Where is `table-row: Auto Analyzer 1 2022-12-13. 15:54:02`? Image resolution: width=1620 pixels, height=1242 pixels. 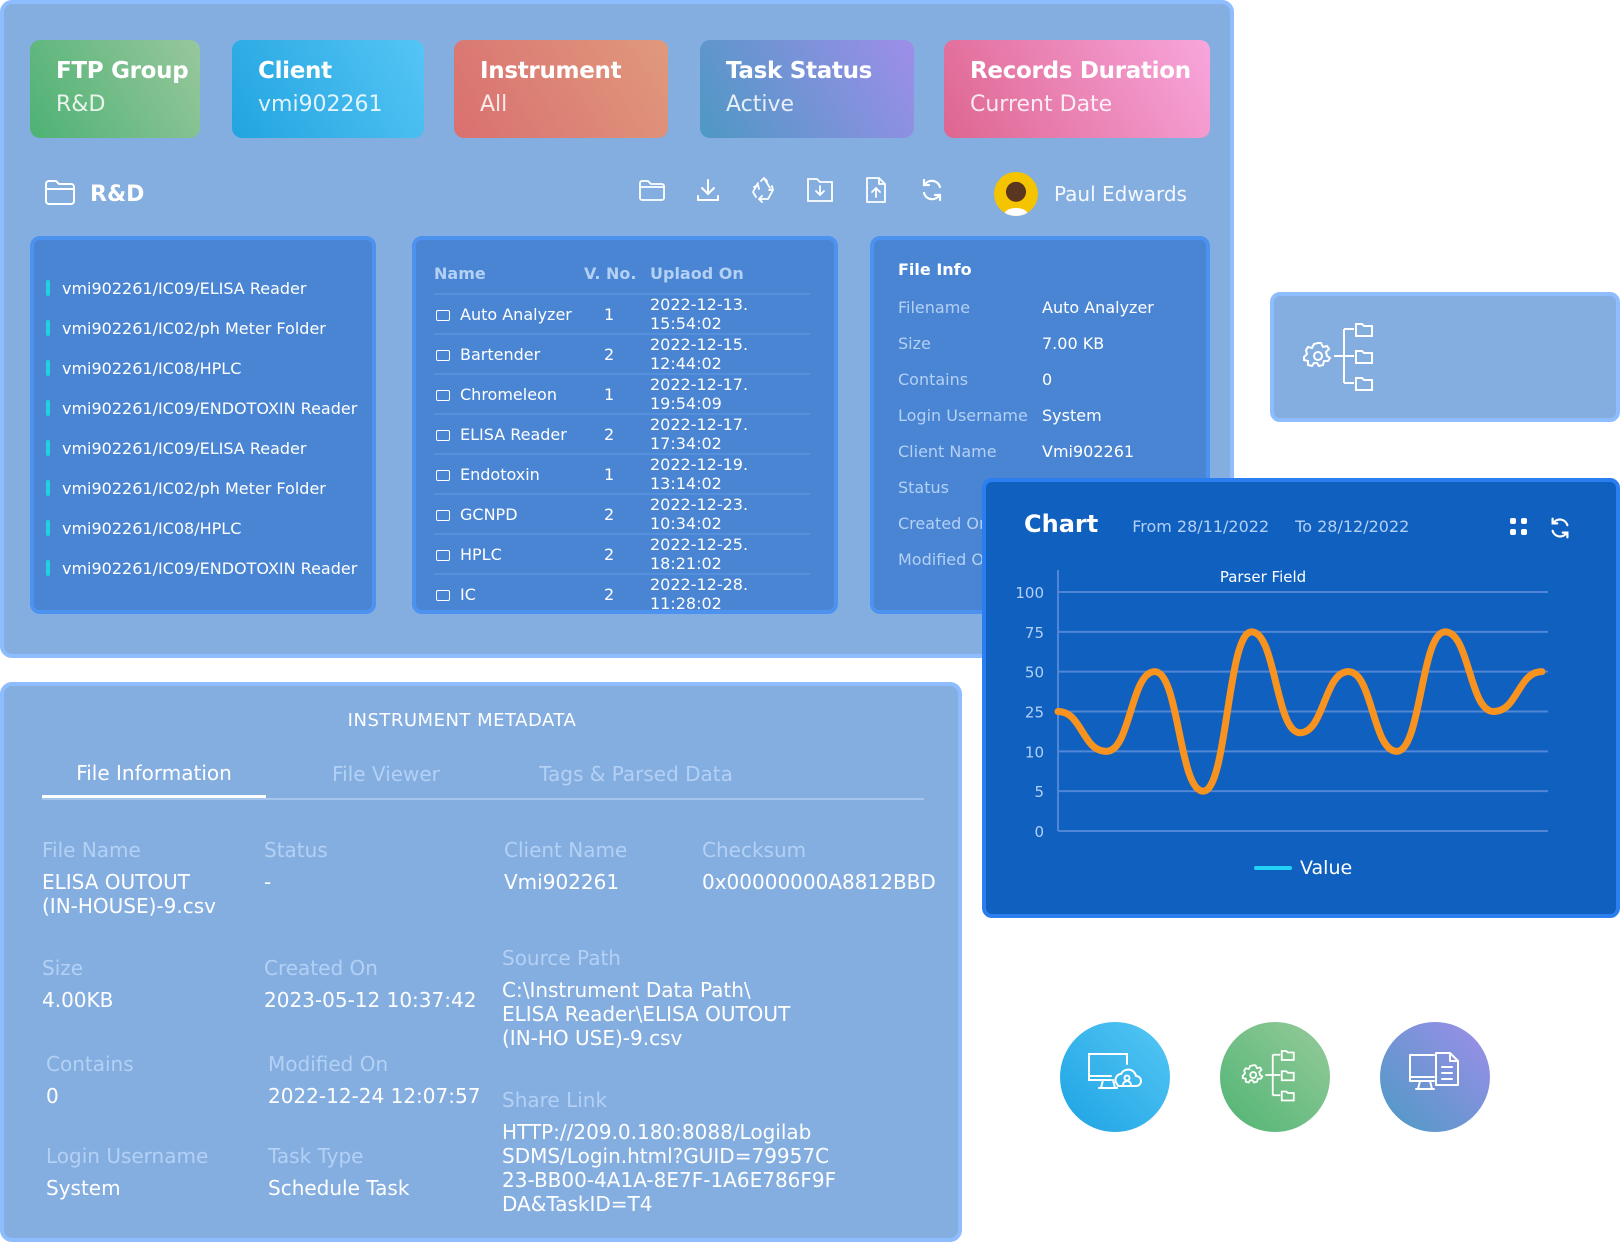
table-row: Auto Analyzer 1 2022-12-13. 15:54:02 is located at coordinates (622, 313).